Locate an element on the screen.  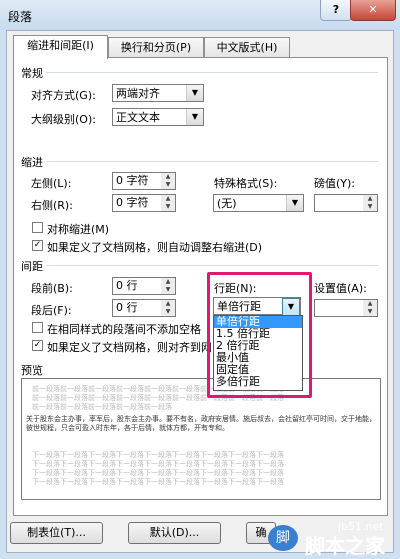
tab-indent-spacing: 缩进和间距(I) is located at coordinates (60, 47).